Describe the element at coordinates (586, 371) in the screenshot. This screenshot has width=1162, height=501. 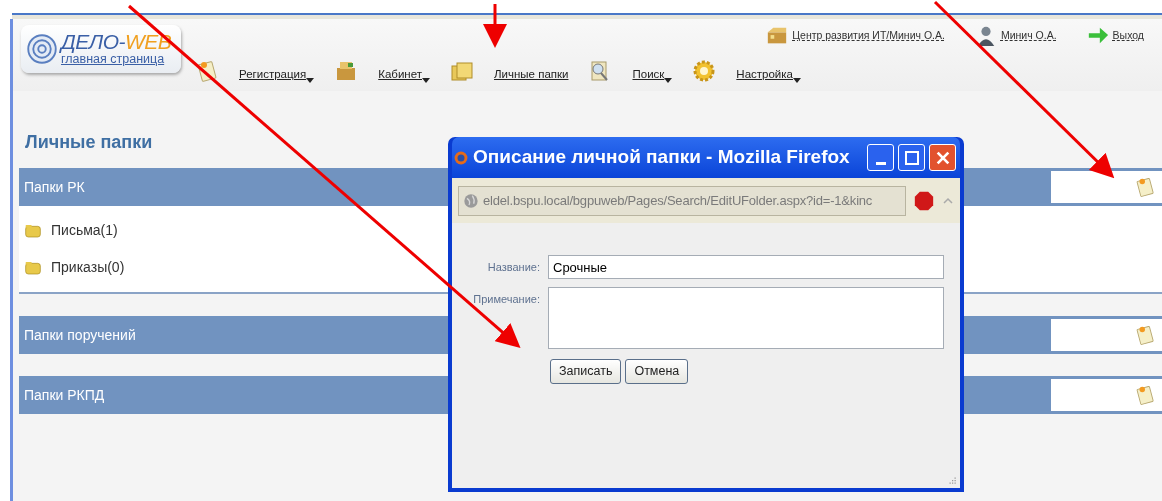
I see `save-button: Записать` at that location.